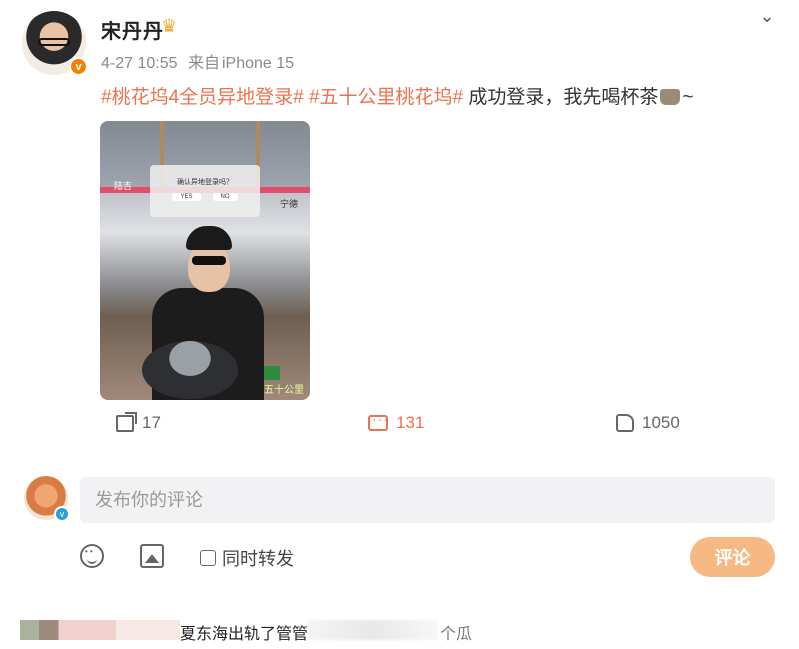 This screenshot has width=799, height=649. Describe the element at coordinates (258, 63) in the screenshot. I see `source-device: iPhone 15` at that location.